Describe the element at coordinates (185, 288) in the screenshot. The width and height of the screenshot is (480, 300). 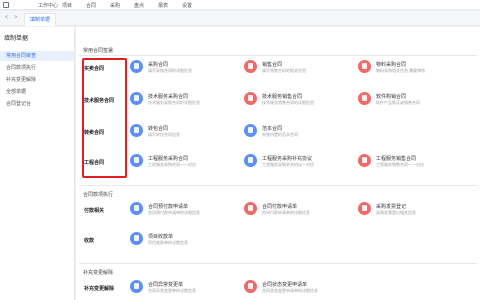
I see `card-abnormal-change: 合同异常变更单 合同异常变更单的详细信息` at that location.